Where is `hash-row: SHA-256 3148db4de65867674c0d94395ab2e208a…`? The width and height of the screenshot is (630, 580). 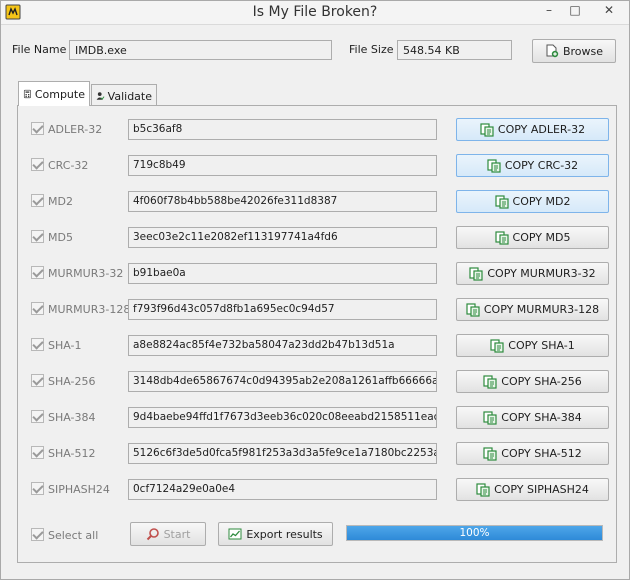
hash-row: SHA-256 3148db4de65867674c0d94395ab2e208a… is located at coordinates (318, 381).